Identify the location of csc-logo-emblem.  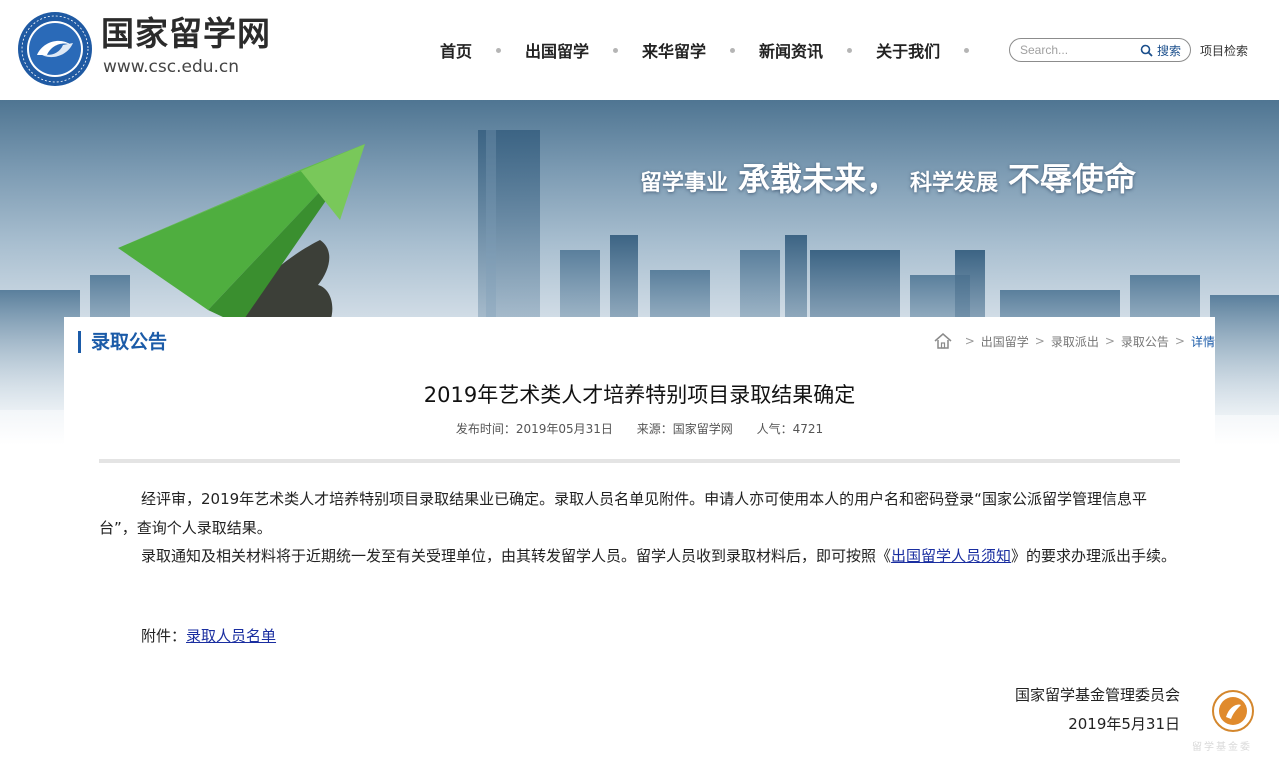
(55, 49).